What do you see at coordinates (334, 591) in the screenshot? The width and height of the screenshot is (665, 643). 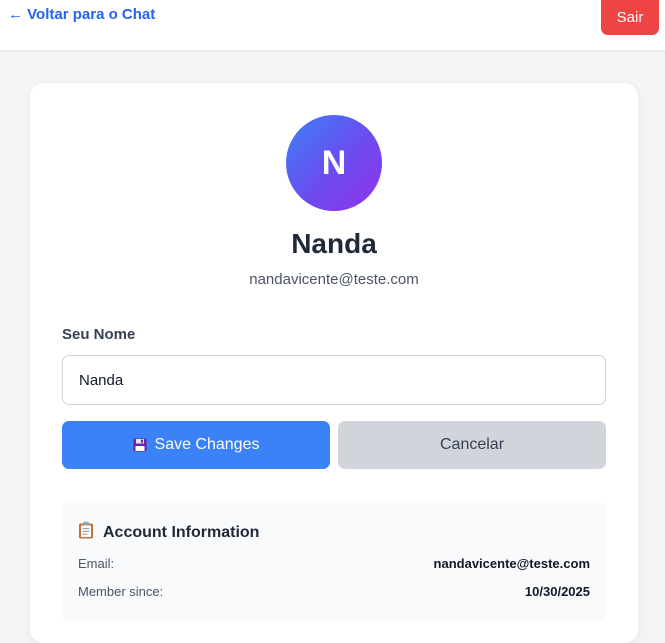 I see `info-row-member-since: Member since: 10/30/2025` at bounding box center [334, 591].